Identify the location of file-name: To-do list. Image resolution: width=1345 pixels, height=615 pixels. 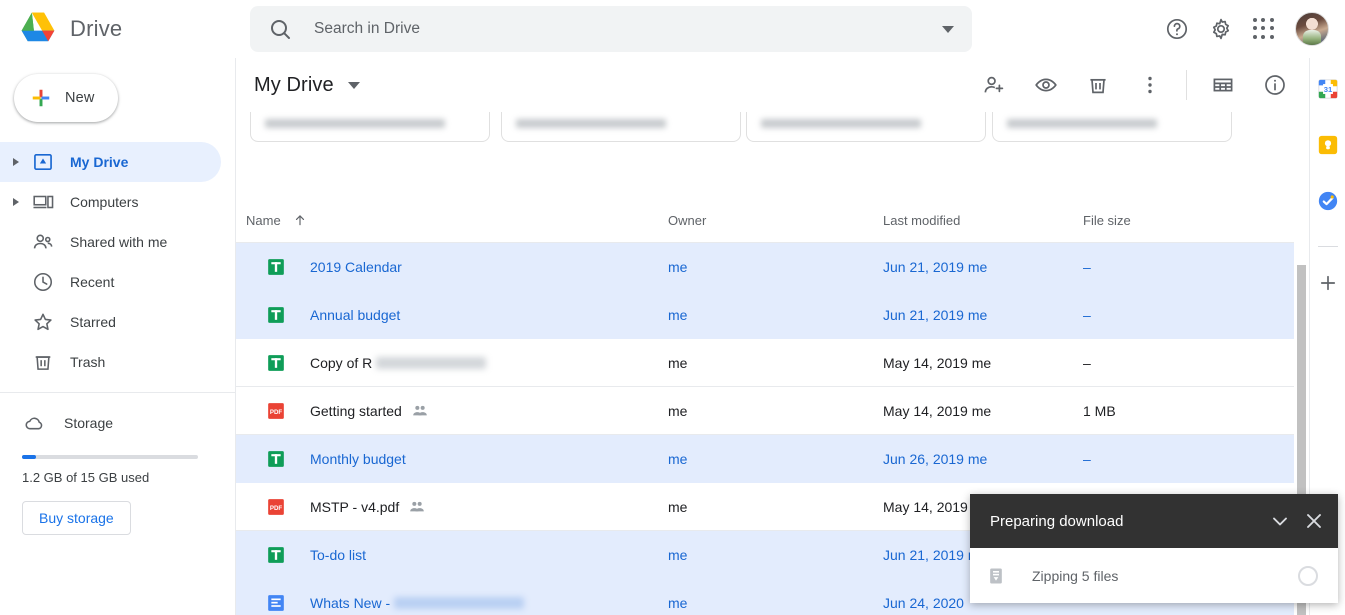
(338, 555).